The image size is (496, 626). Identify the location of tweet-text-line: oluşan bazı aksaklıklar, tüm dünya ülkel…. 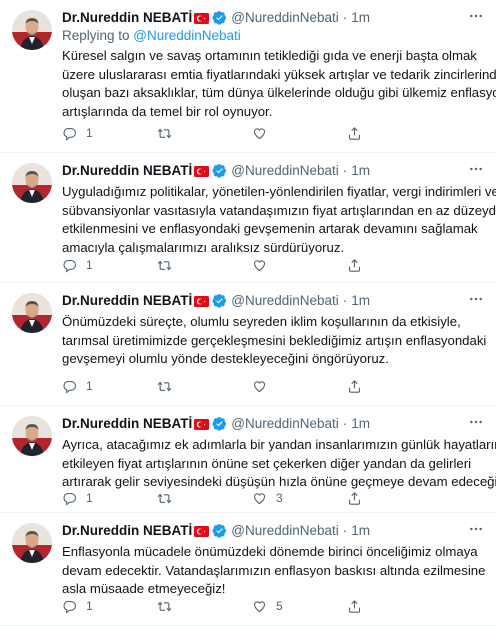
(279, 92).